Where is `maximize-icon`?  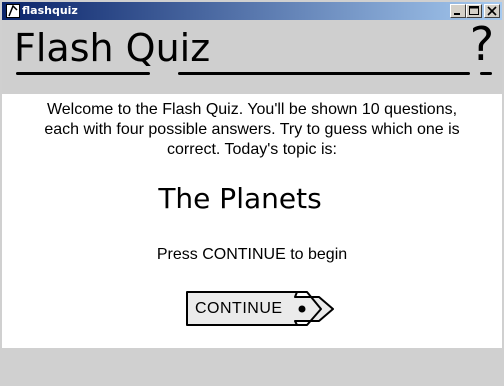
maximize-icon is located at coordinates (474, 10).